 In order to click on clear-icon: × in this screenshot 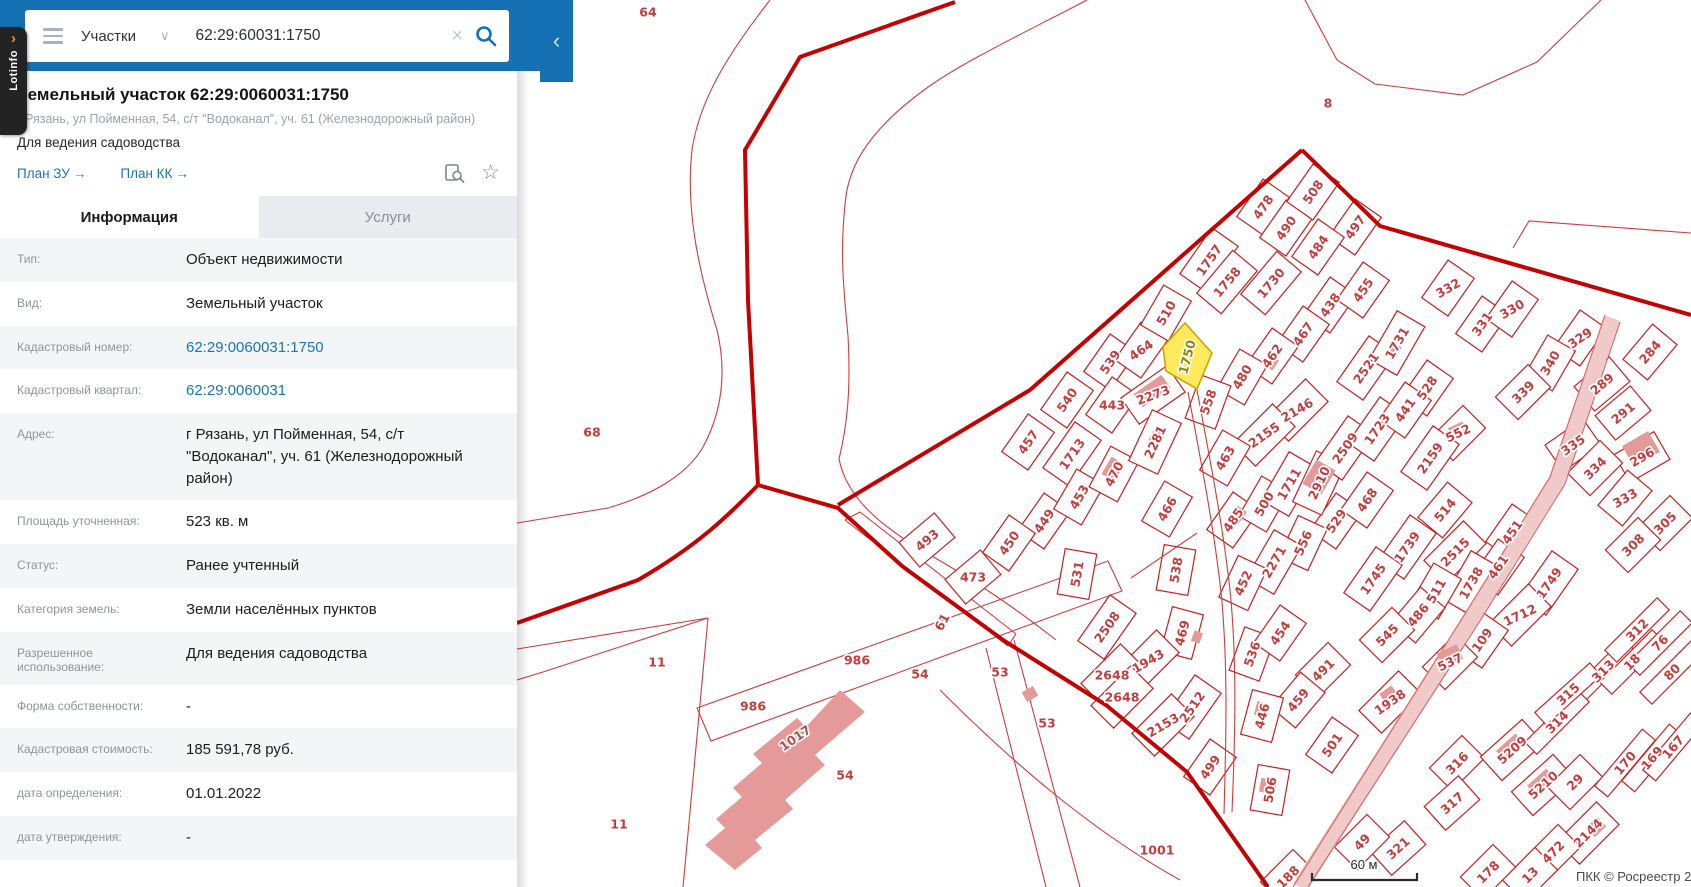, I will do `click(457, 36)`.